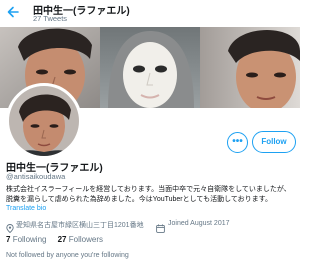  I want to click on followers-count: 27, so click(62, 239).